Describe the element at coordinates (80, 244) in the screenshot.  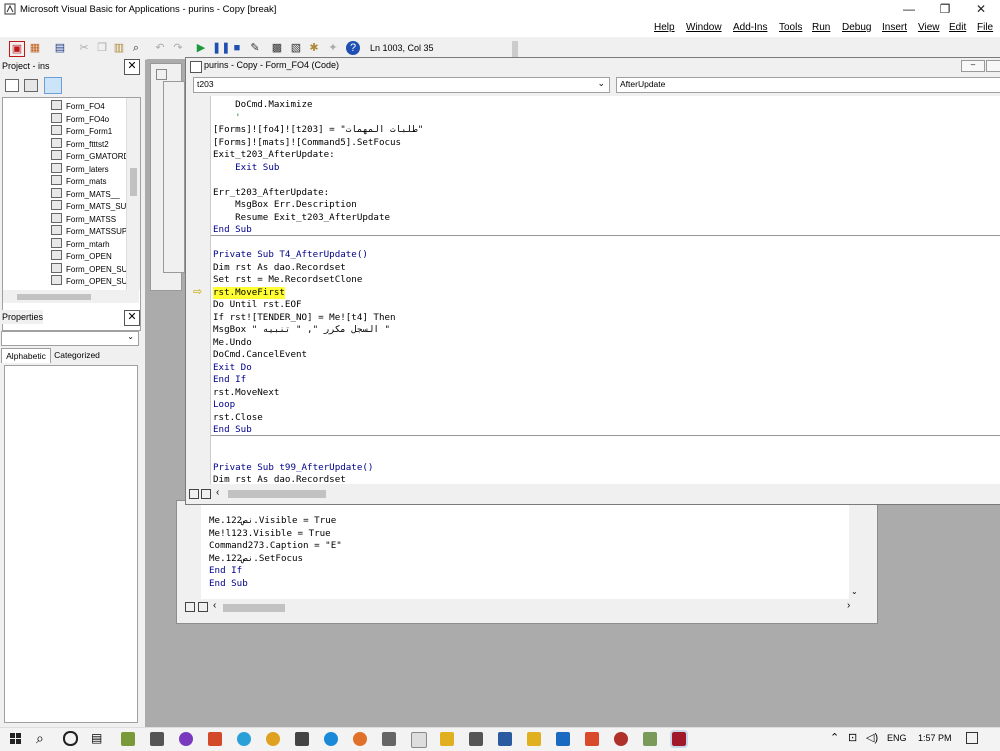
I see `tree-item: Form_mtarh` at that location.